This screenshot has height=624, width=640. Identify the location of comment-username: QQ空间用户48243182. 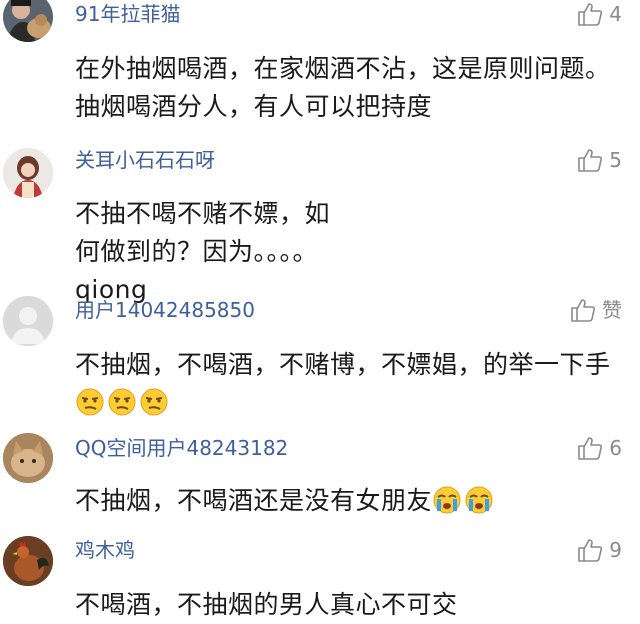
(181, 448).